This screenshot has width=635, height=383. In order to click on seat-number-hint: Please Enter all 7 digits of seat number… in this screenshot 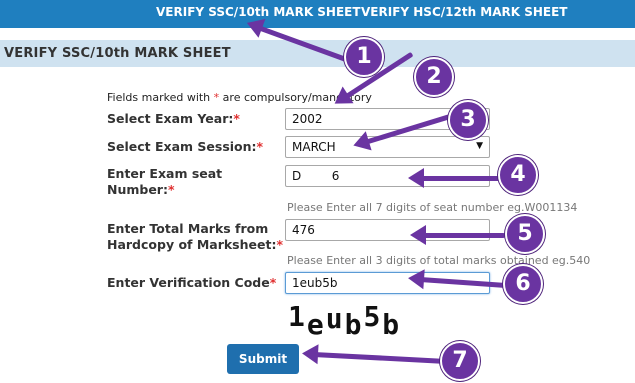, I will do `click(432, 207)`.